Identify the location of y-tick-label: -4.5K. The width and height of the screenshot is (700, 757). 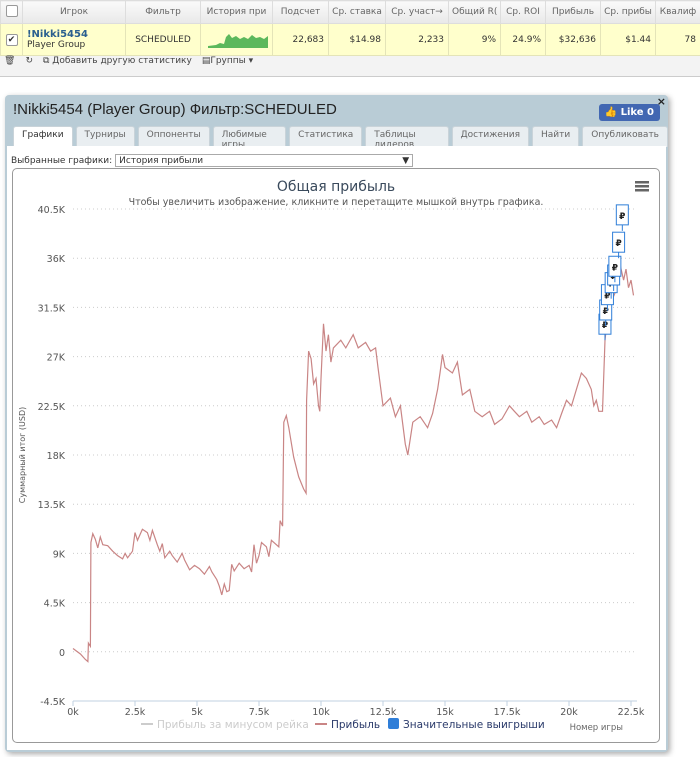
(53, 702).